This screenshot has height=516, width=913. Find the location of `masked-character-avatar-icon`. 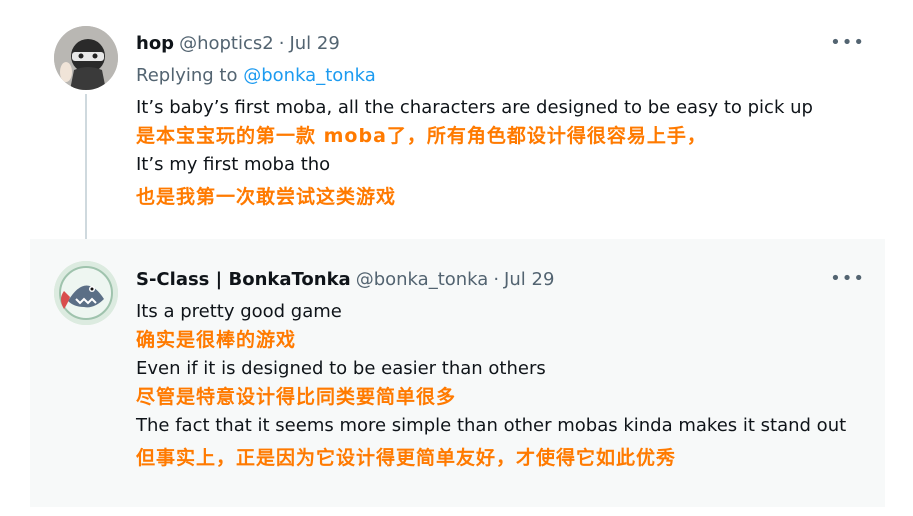

masked-character-avatar-icon is located at coordinates (86, 58).